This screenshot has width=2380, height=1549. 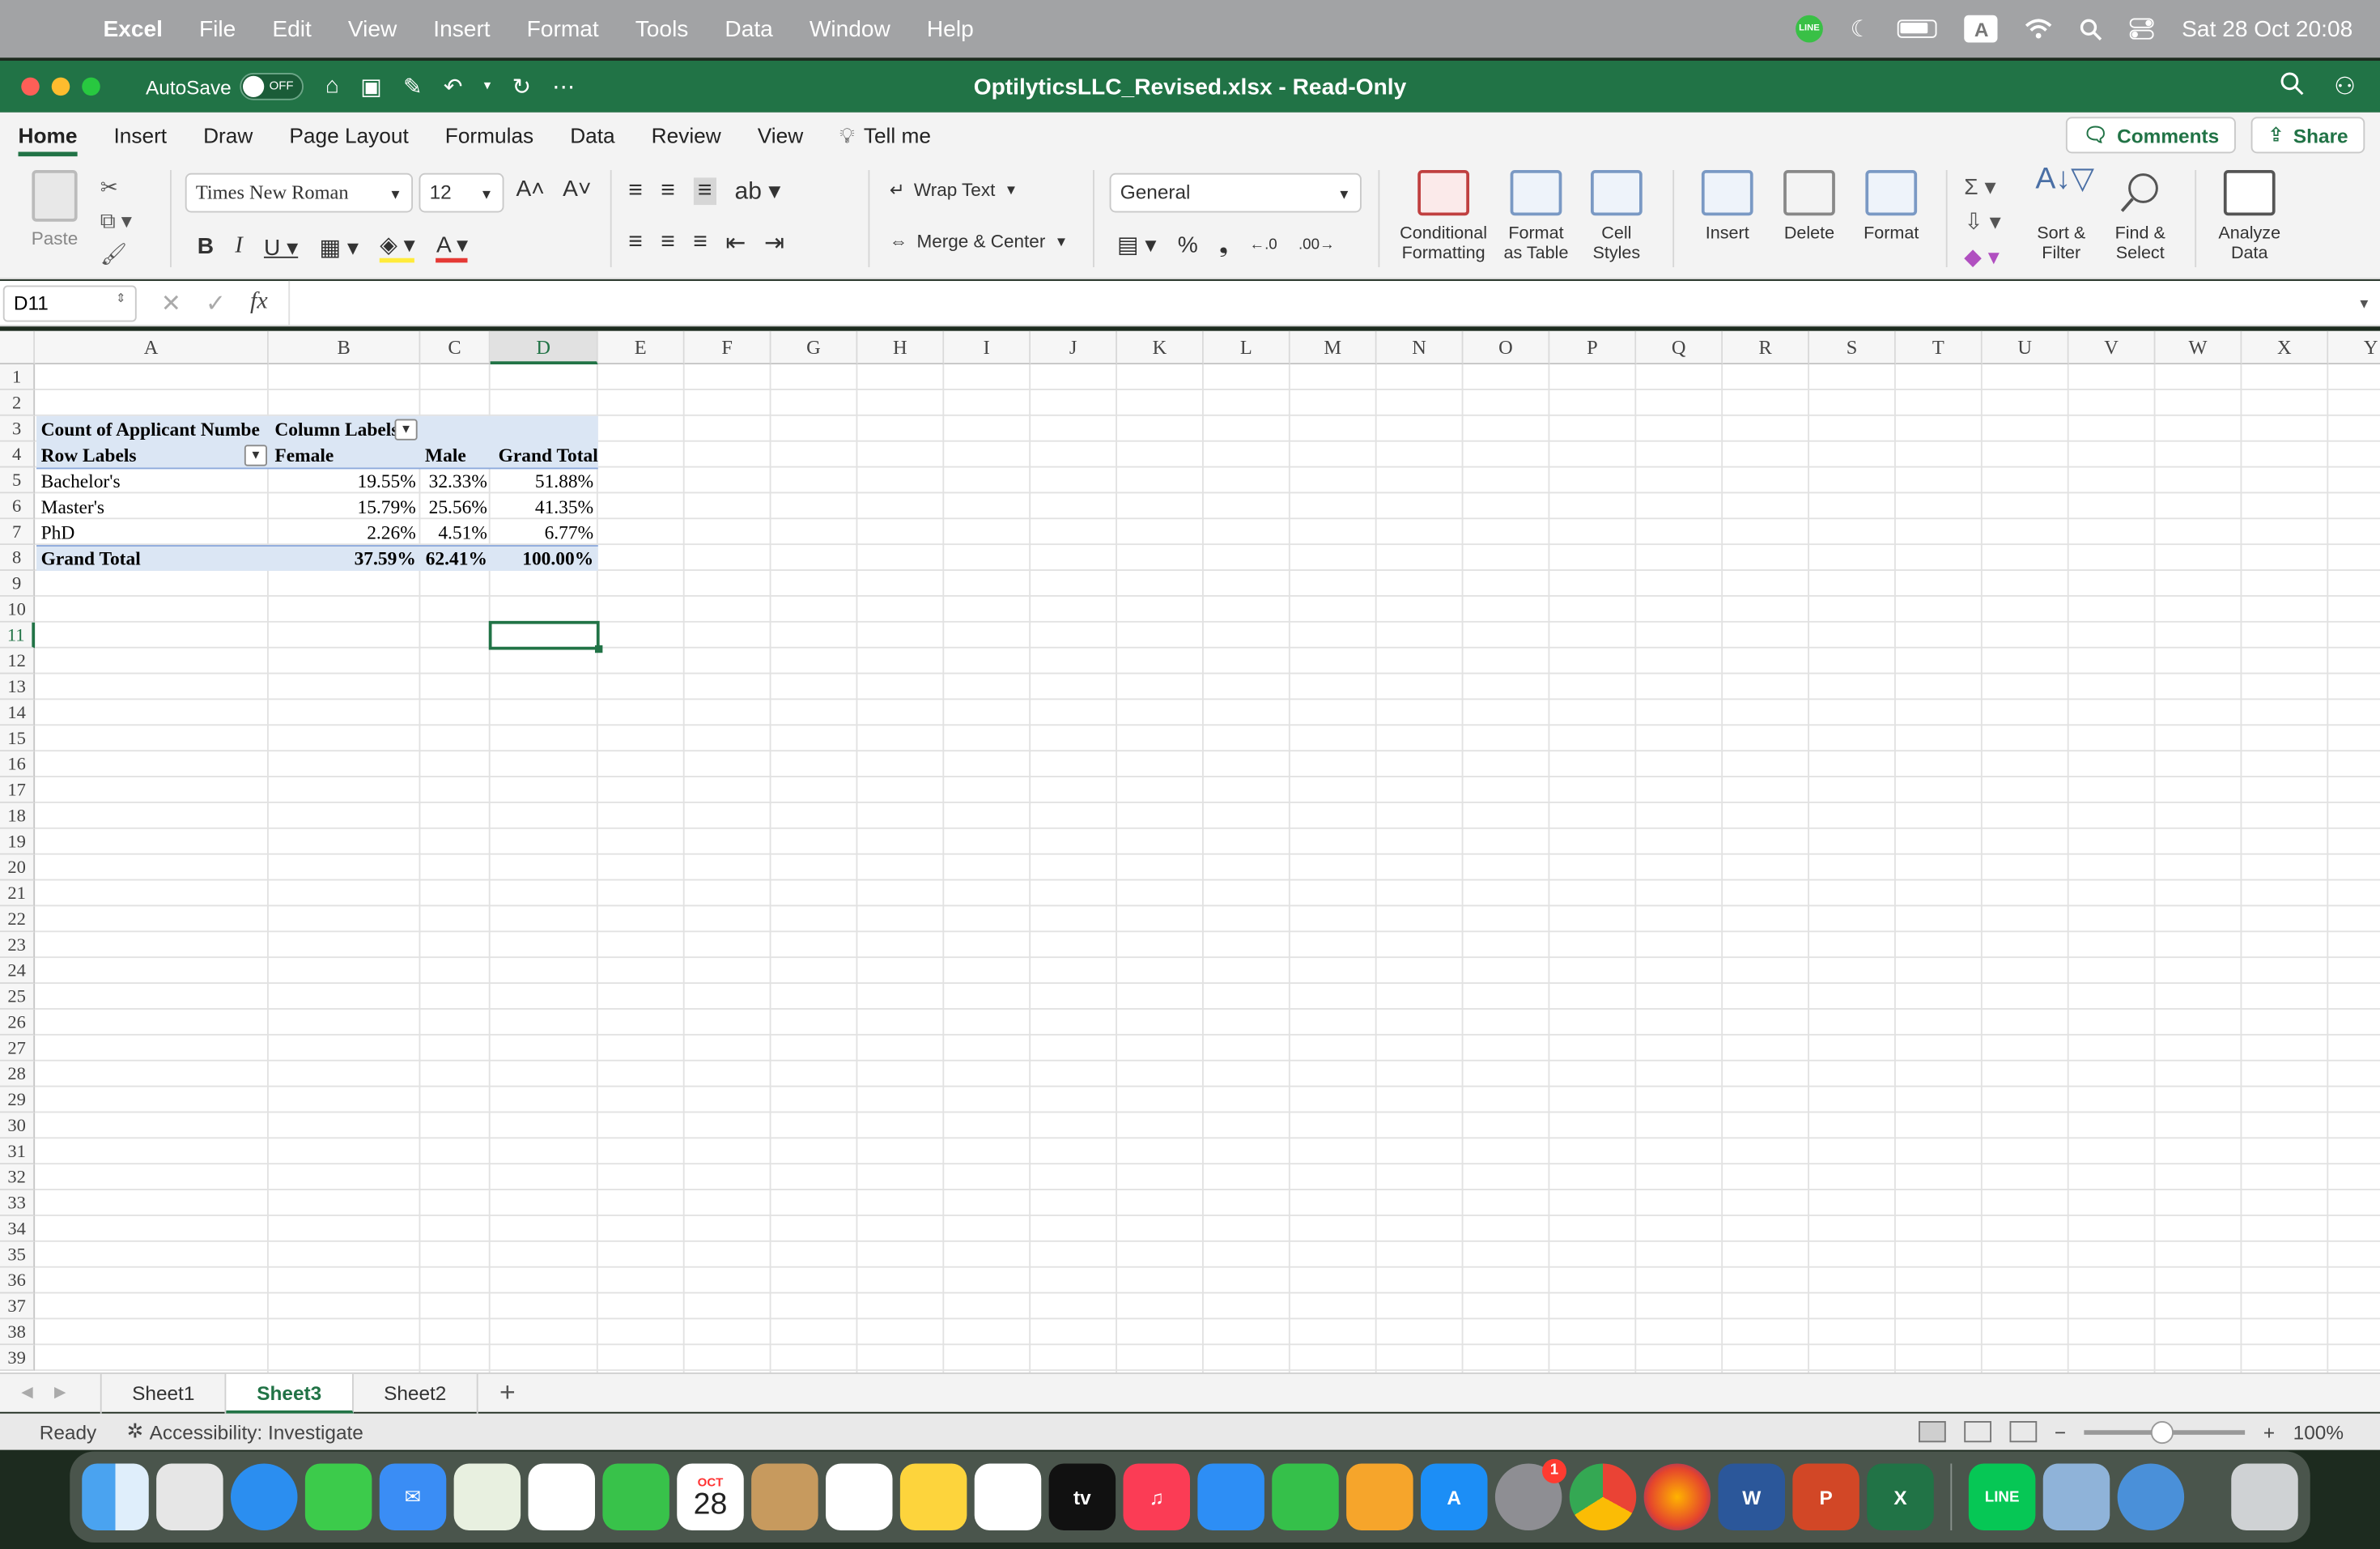 What do you see at coordinates (686, 135) in the screenshot?
I see `tab-review: Review` at bounding box center [686, 135].